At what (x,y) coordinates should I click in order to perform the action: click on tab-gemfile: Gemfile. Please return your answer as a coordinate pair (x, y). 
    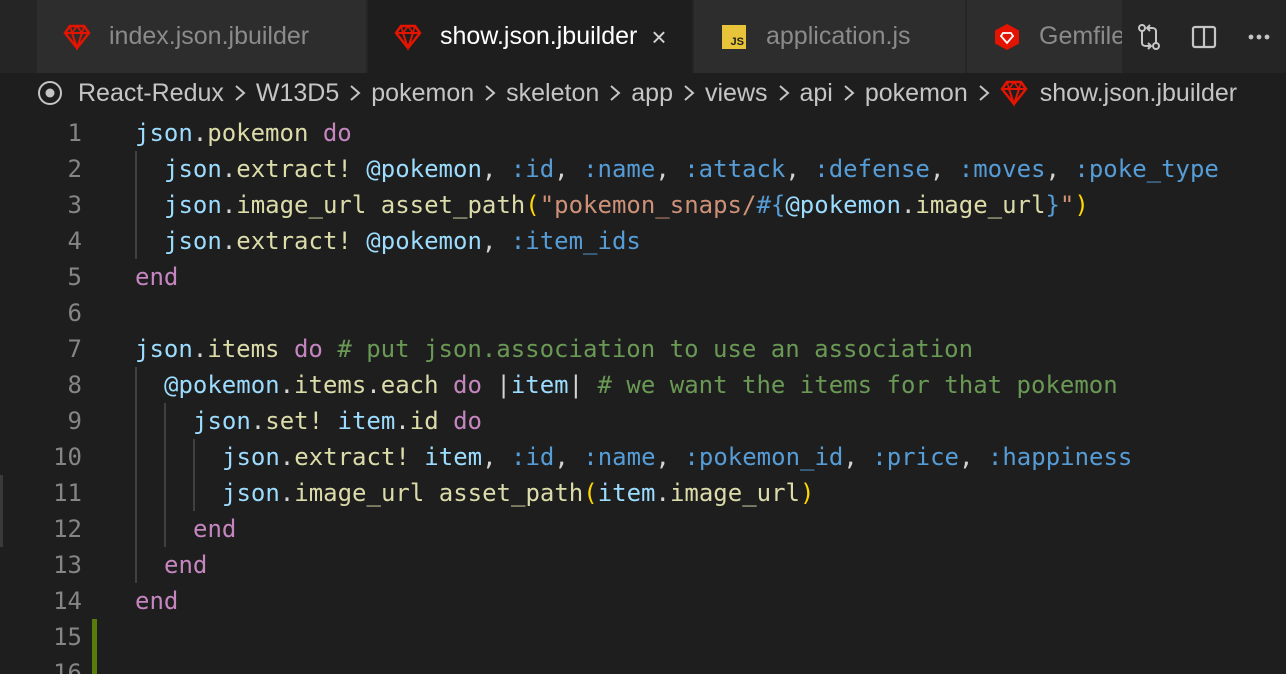
    Looking at the image, I should click on (1047, 36).